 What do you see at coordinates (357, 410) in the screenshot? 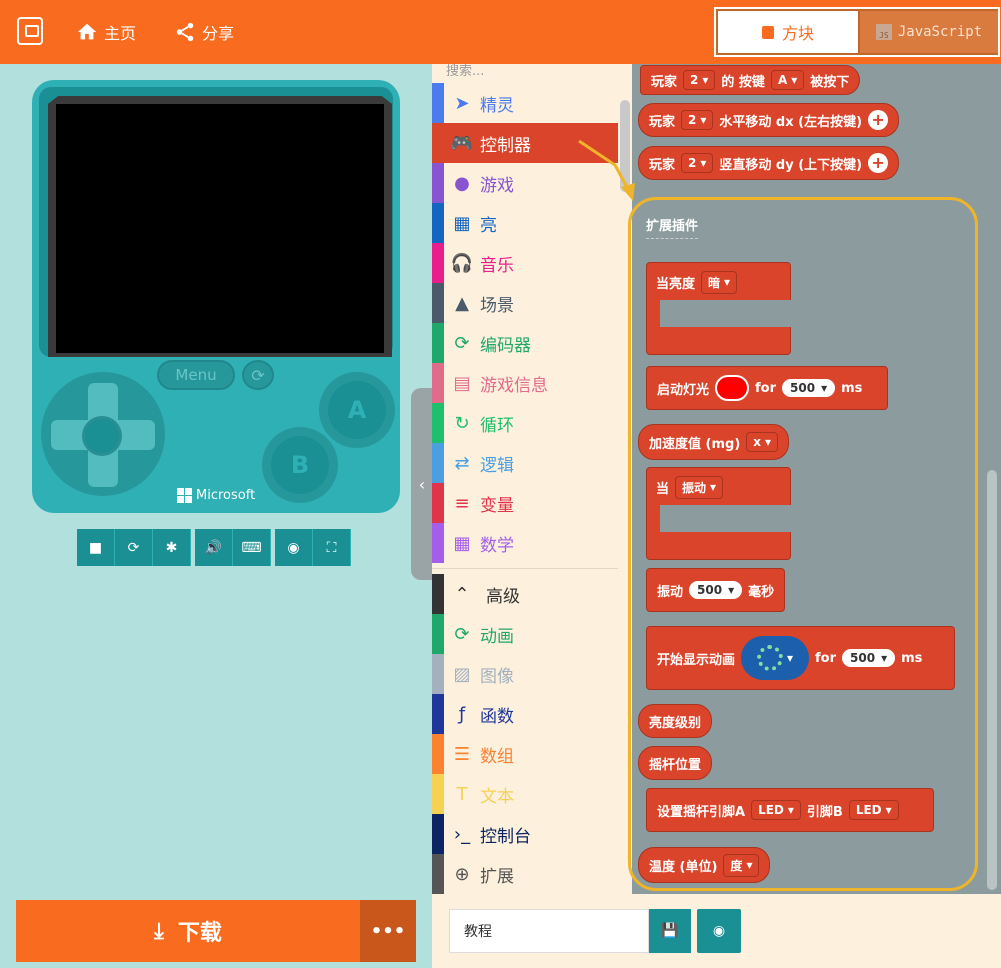
I see `button-a: A` at bounding box center [357, 410].